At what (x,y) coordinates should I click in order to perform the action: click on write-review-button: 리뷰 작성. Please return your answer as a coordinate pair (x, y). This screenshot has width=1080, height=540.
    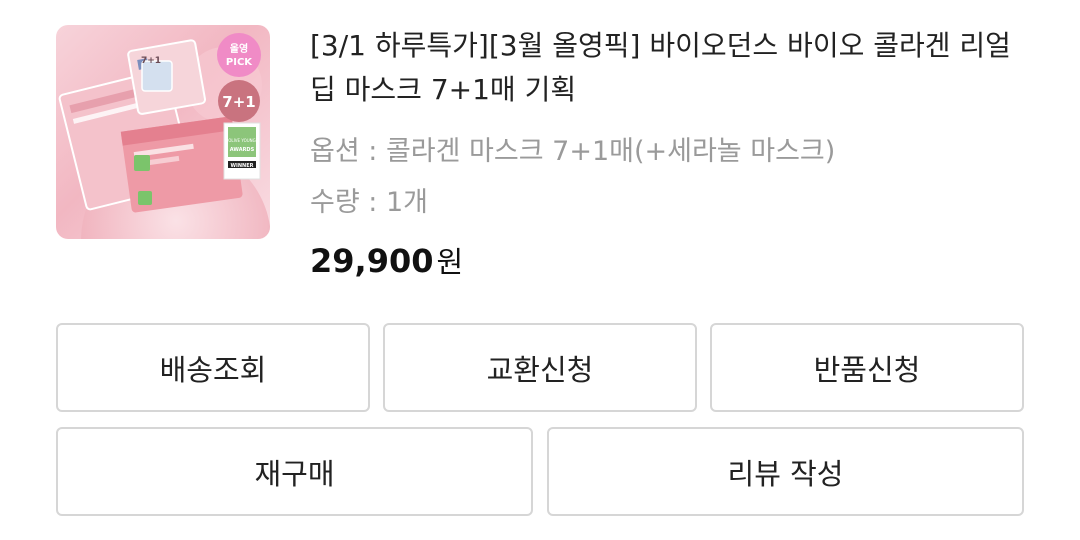
    Looking at the image, I should click on (785, 471).